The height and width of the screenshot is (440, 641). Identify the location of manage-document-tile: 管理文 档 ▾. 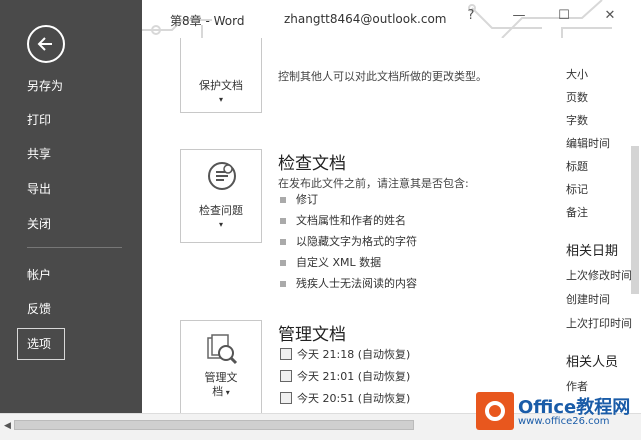
(221, 366).